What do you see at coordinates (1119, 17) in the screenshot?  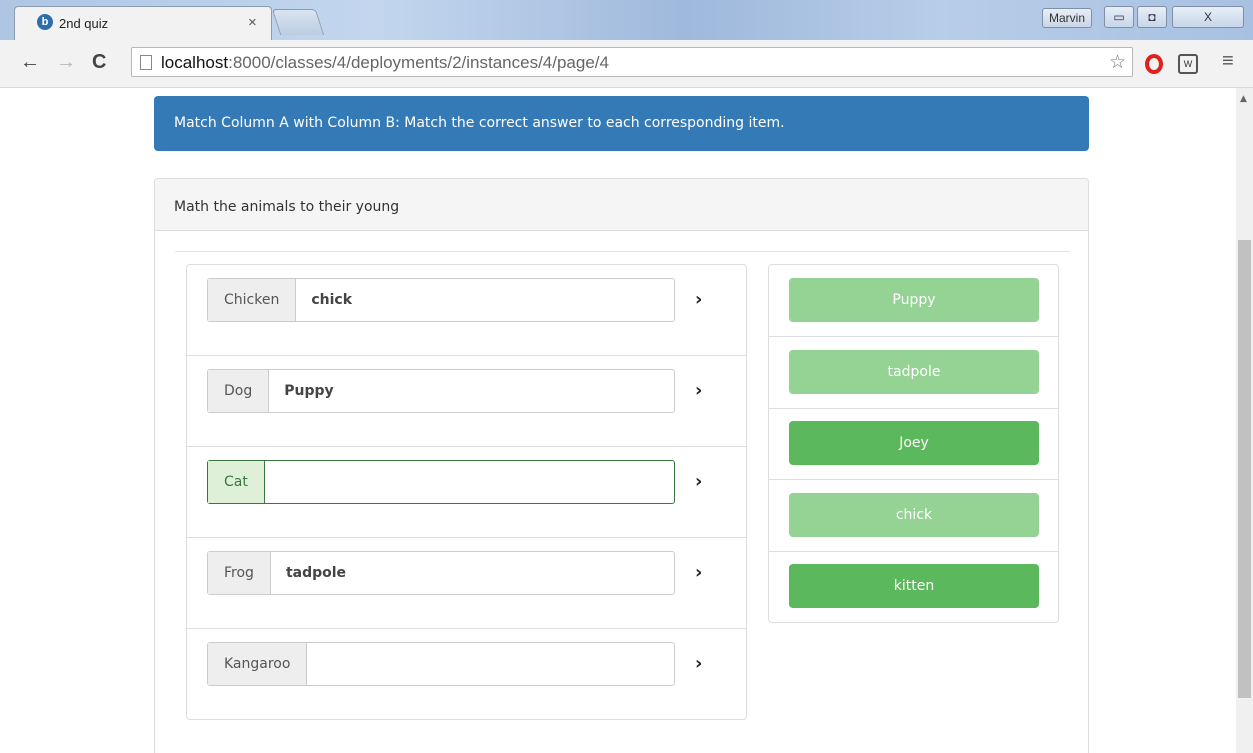 I see `minimize-window-button: ▭` at bounding box center [1119, 17].